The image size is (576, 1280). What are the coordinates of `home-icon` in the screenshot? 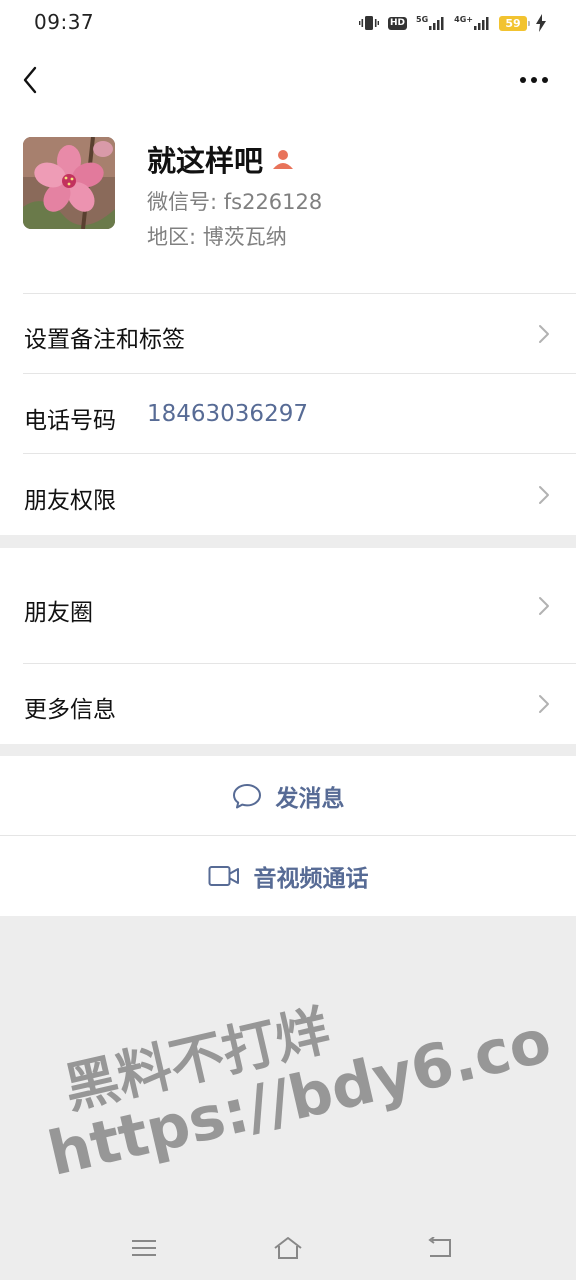 It's located at (288, 1248).